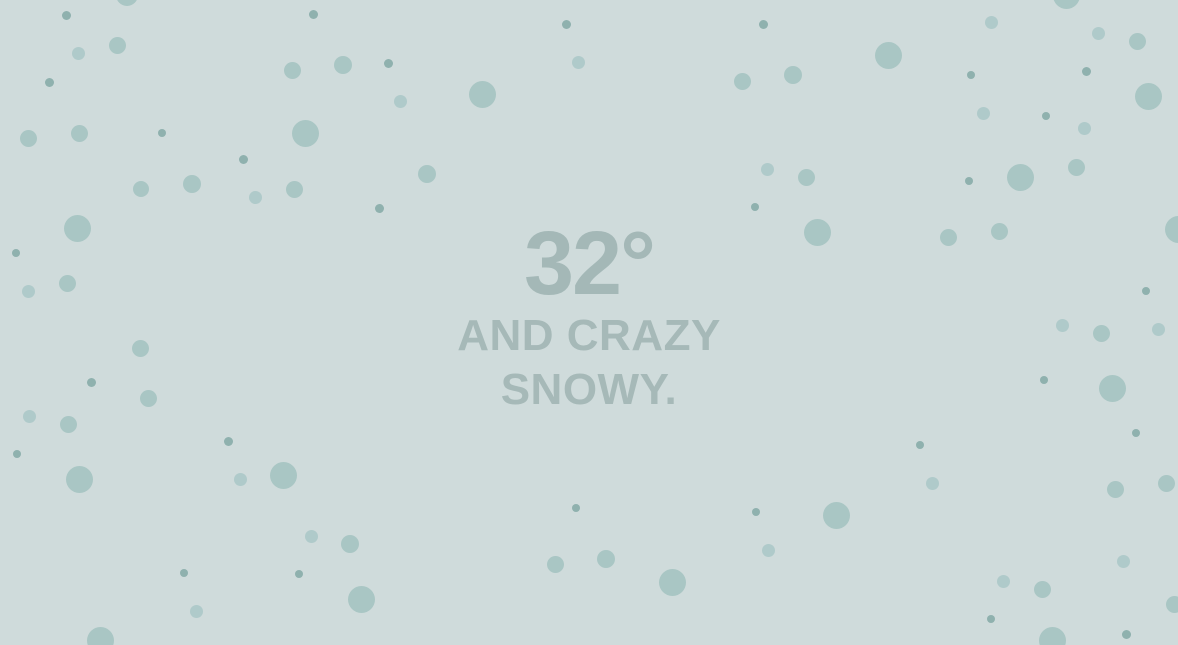 Image resolution: width=1178 pixels, height=645 pixels. What do you see at coordinates (589, 335) in the screenshot?
I see `condition-line-1: AND CRAZY` at bounding box center [589, 335].